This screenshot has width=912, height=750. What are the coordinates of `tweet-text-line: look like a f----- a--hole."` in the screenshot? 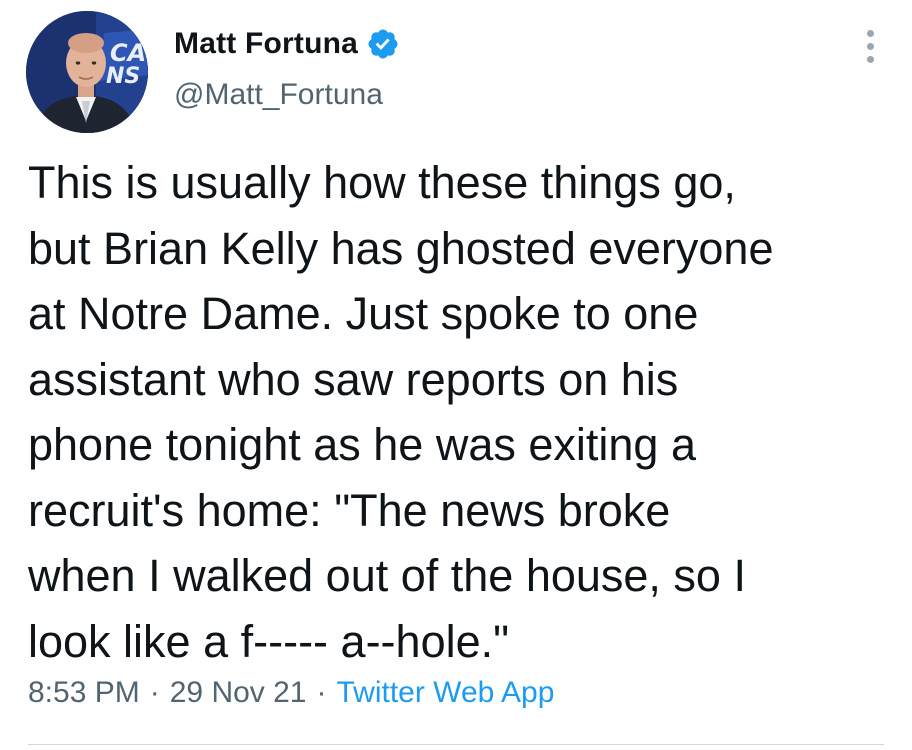 It's located at (269, 641).